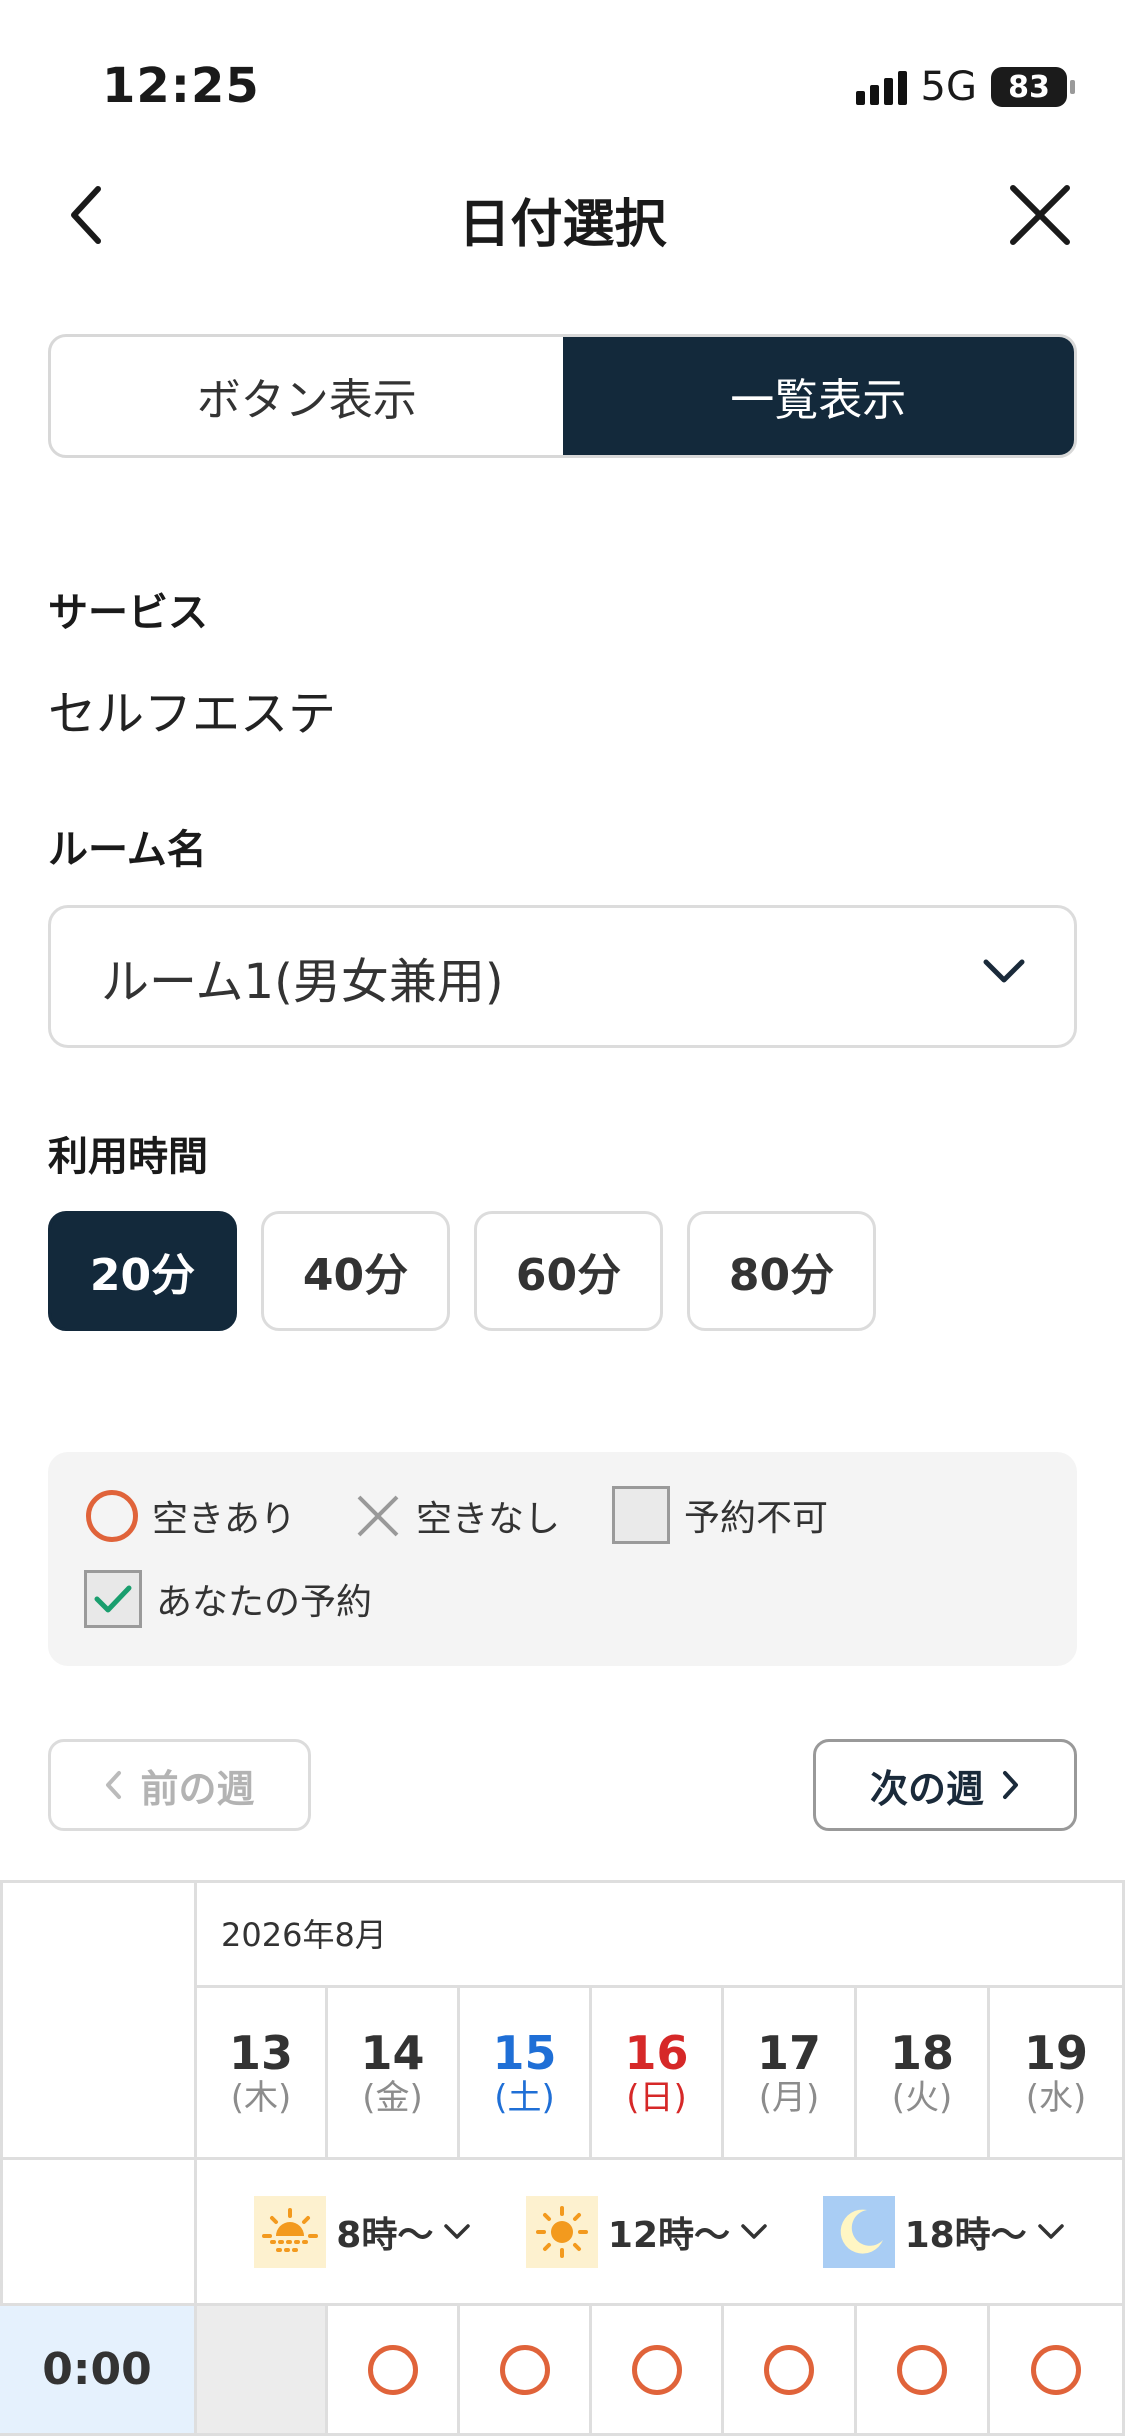 The height and width of the screenshot is (2436, 1125). I want to click on day-number: 13, so click(260, 2052).